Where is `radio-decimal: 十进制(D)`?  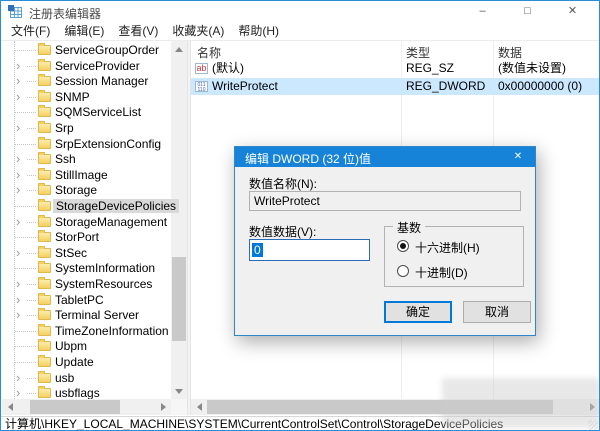
radio-decimal: 十进制(D) is located at coordinates (454, 272).